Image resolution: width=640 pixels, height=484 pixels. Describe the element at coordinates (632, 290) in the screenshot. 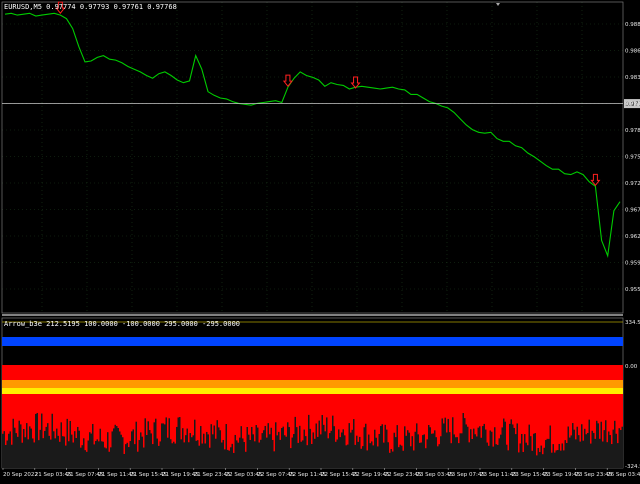

I see `y-tick-label: 0.95545` at that location.